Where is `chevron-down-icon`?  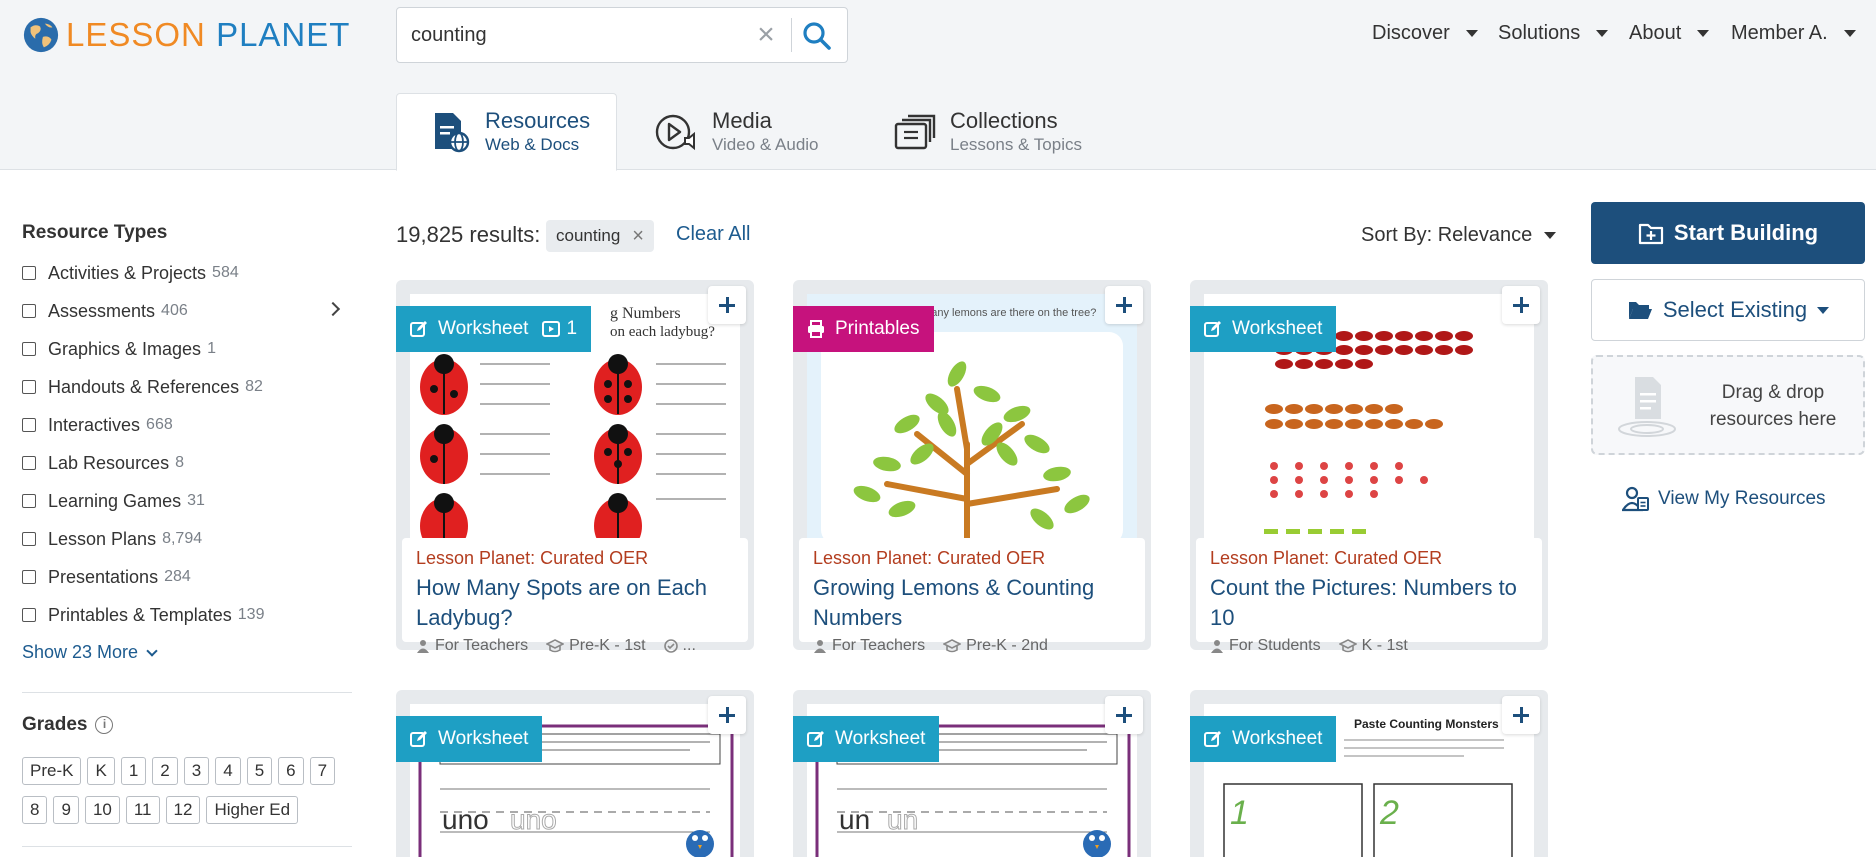
chevron-down-icon is located at coordinates (1823, 310).